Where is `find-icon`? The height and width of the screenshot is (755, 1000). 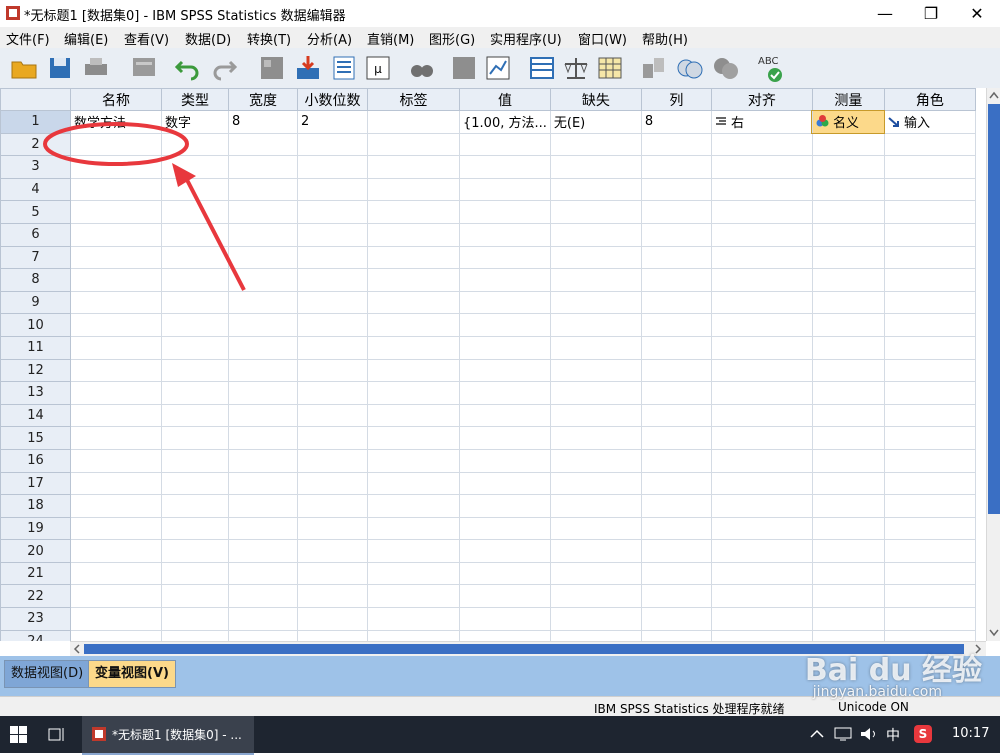
find-icon is located at coordinates (422, 68).